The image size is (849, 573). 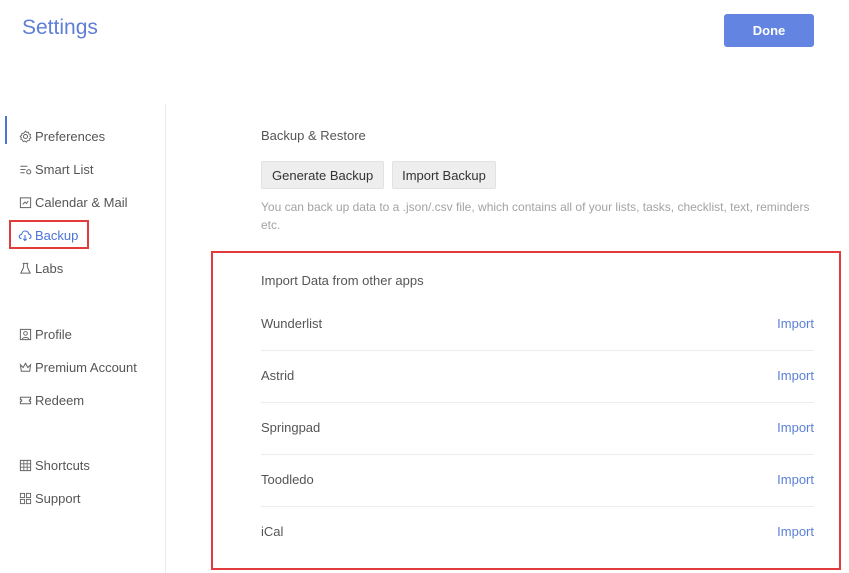 I want to click on generate-backup-button: Generate Backup, so click(x=323, y=175).